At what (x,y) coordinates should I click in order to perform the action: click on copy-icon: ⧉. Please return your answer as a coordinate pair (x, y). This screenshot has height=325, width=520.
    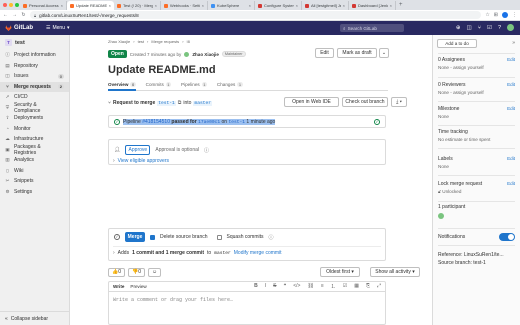
    Looking at the image, I should click on (180, 103).